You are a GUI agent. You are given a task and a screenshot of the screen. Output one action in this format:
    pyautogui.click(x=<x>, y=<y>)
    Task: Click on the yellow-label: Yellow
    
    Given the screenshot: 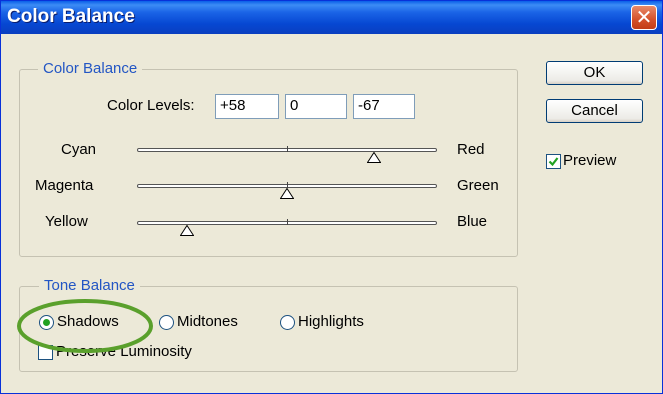 What is the action you would take?
    pyautogui.click(x=66, y=221)
    